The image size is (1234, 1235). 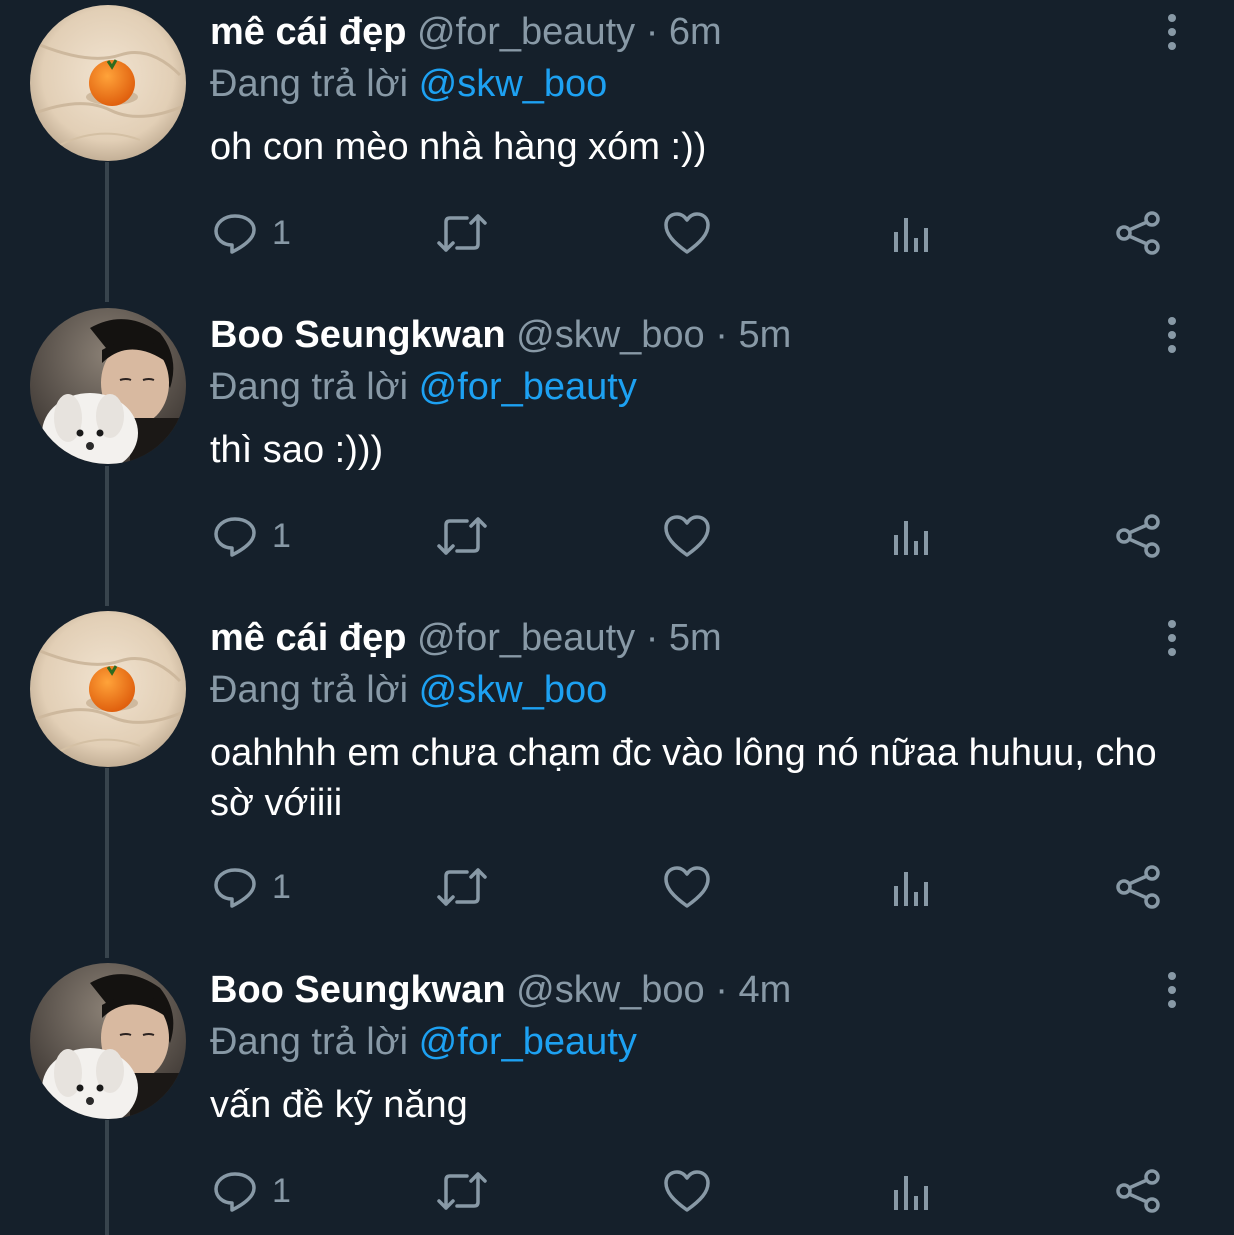 I want to click on tweet-text: oh con mèo nhà hàng xóm :)), so click(x=458, y=147).